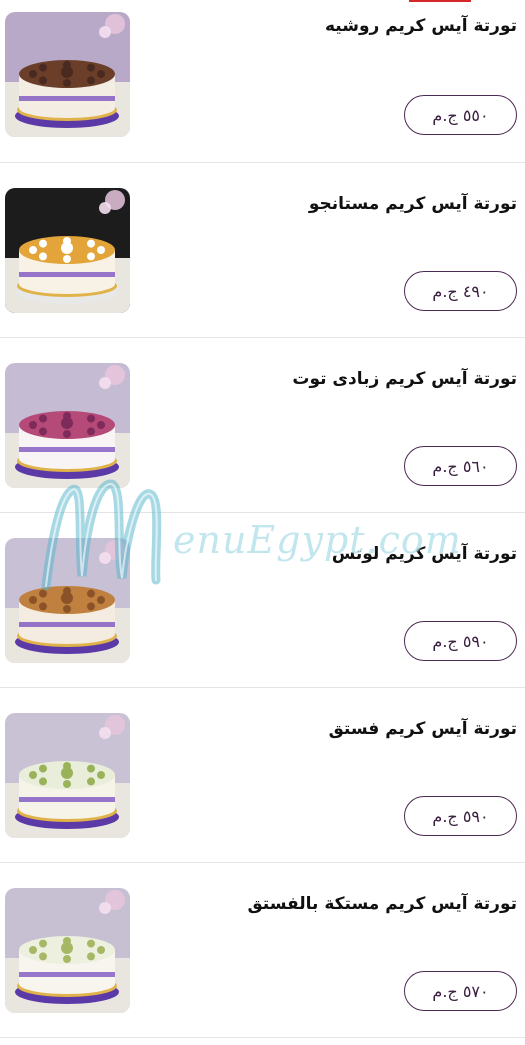  What do you see at coordinates (424, 554) in the screenshot?
I see `product-title: تورتة آيس كريم لوتس` at bounding box center [424, 554].